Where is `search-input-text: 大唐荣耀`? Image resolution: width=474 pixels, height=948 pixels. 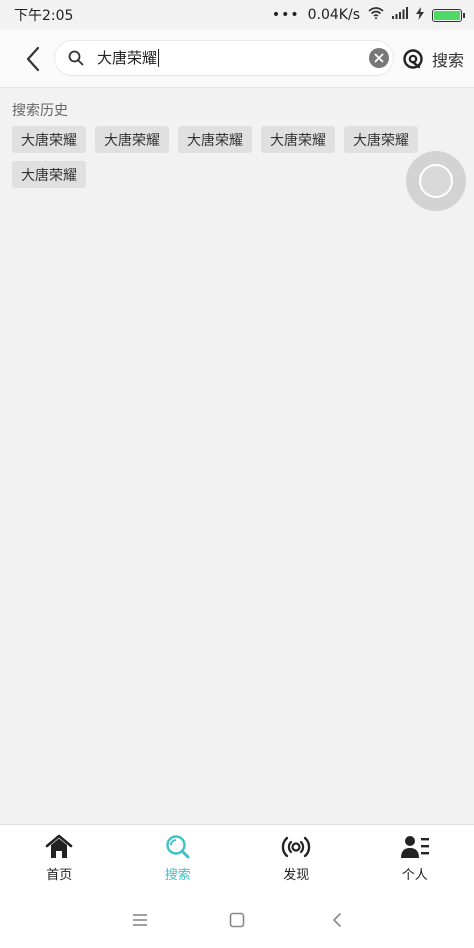 search-input-text: 大唐荣耀 is located at coordinates (128, 58).